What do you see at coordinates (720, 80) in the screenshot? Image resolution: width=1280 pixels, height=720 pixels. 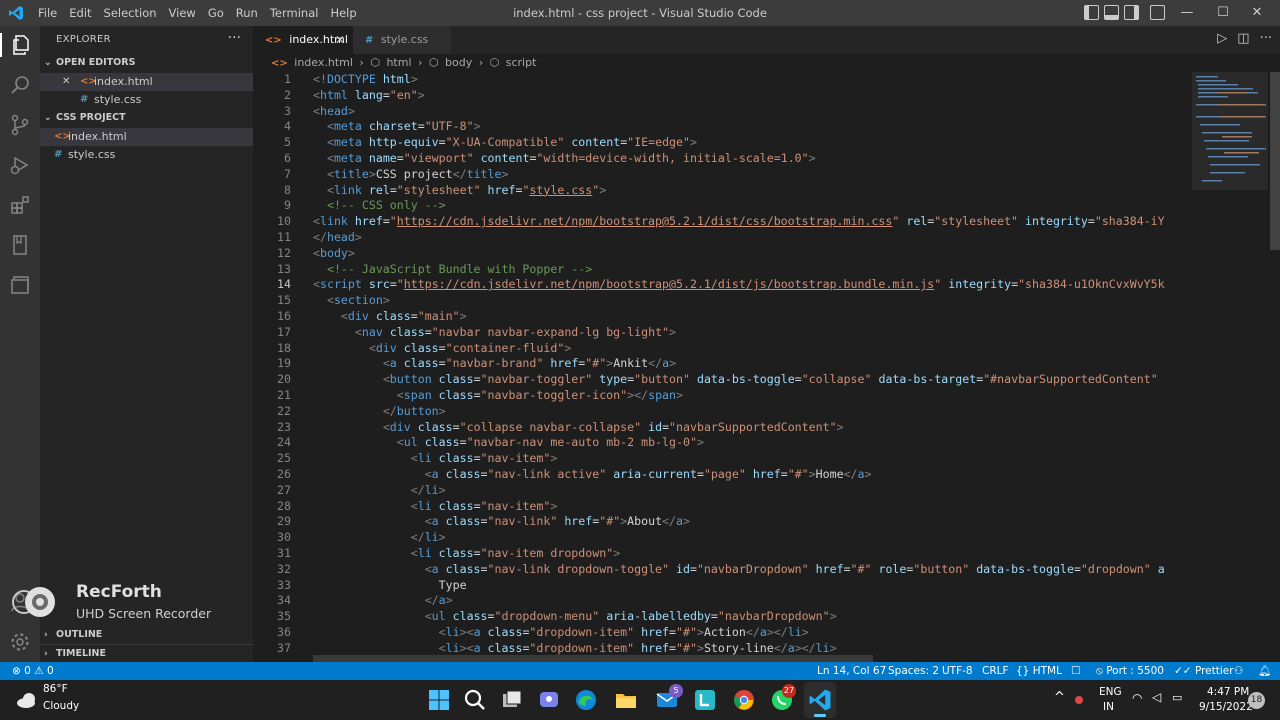 I see `code-line: 1 <!DOCTYPE html>` at bounding box center [720, 80].